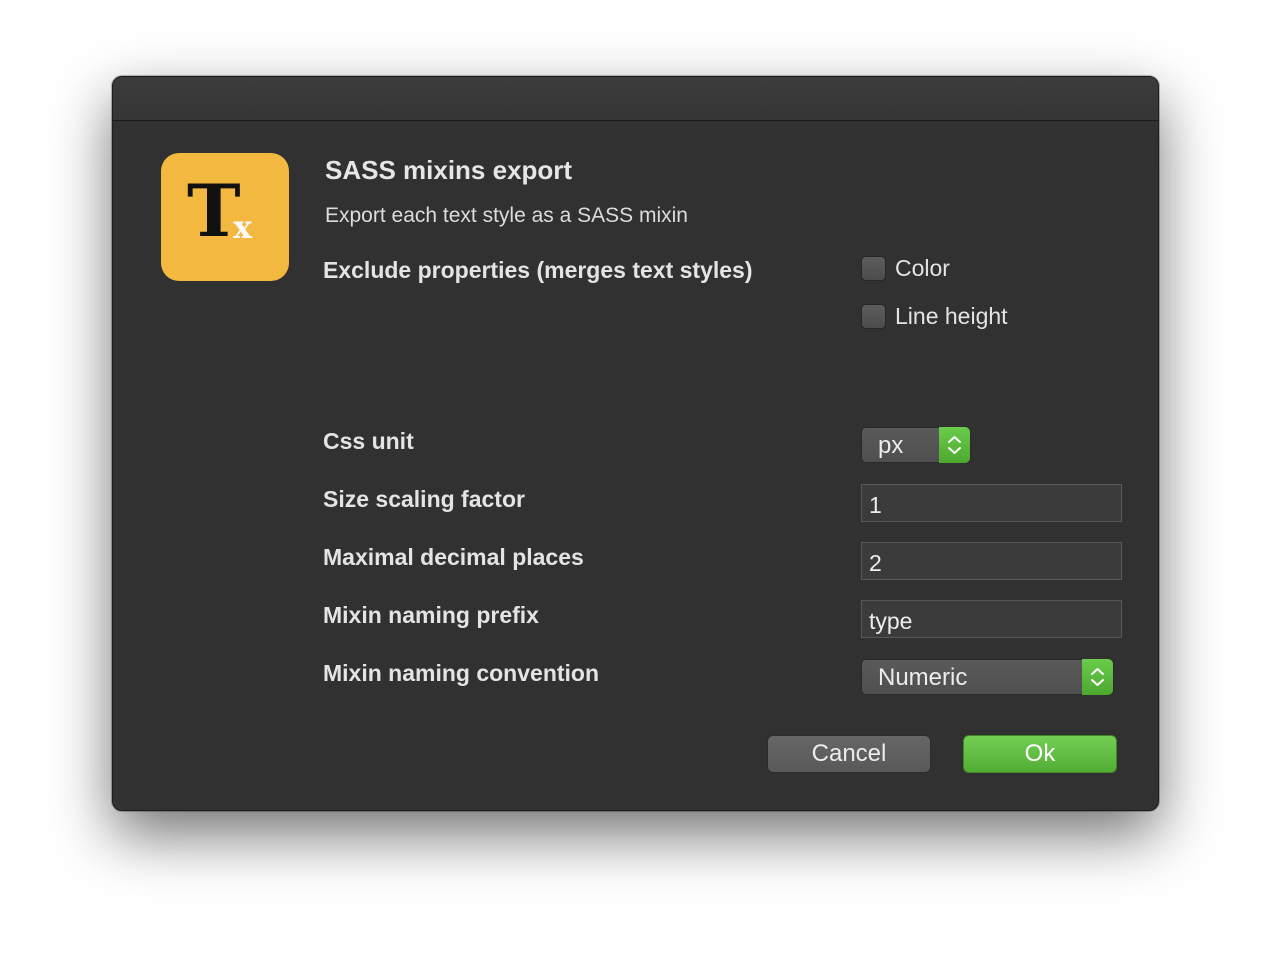  I want to click on size-scaling-label: Size scaling factor, so click(424, 499).